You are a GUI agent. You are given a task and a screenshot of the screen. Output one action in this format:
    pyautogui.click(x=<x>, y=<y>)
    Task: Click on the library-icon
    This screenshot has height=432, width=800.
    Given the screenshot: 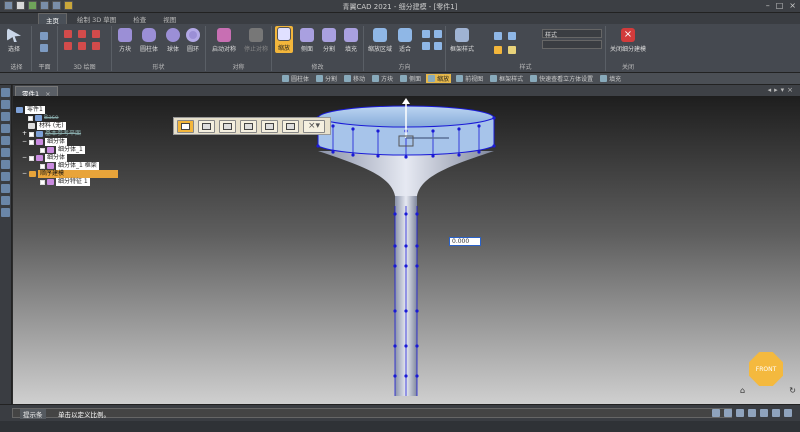 What is the action you would take?
    pyautogui.click(x=5, y=128)
    